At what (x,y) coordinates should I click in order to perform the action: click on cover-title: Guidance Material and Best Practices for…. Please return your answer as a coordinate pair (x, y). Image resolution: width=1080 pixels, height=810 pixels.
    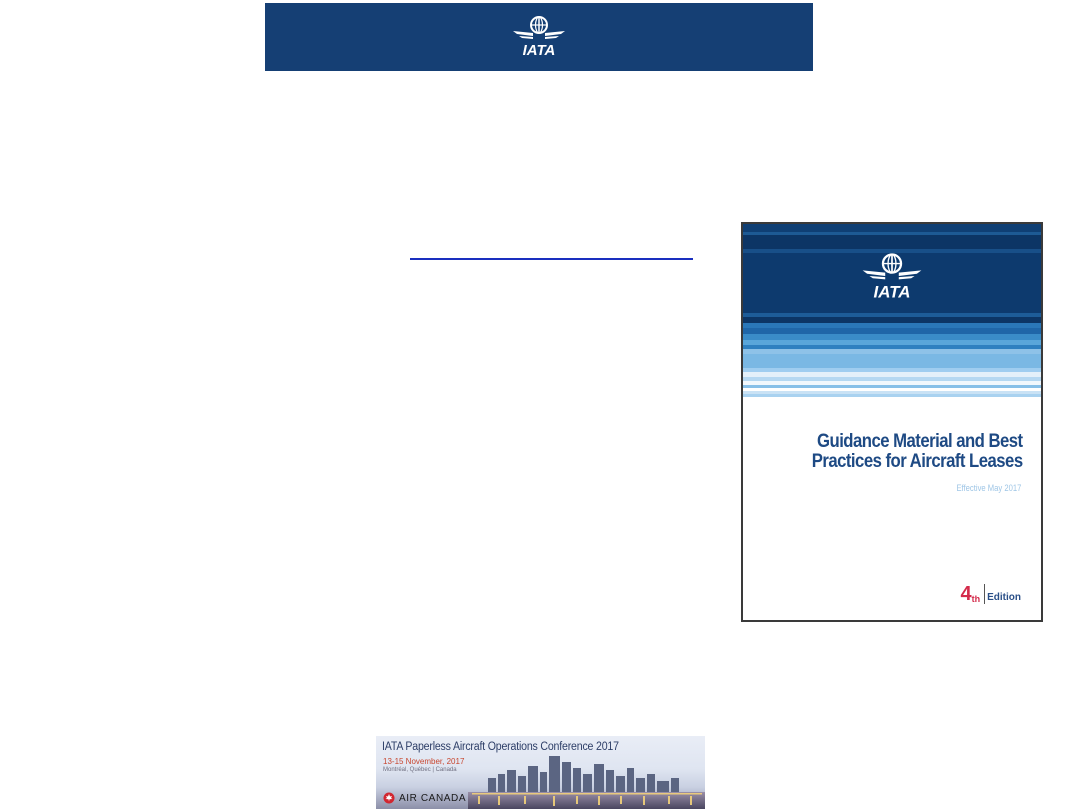
    Looking at the image, I should click on (917, 452).